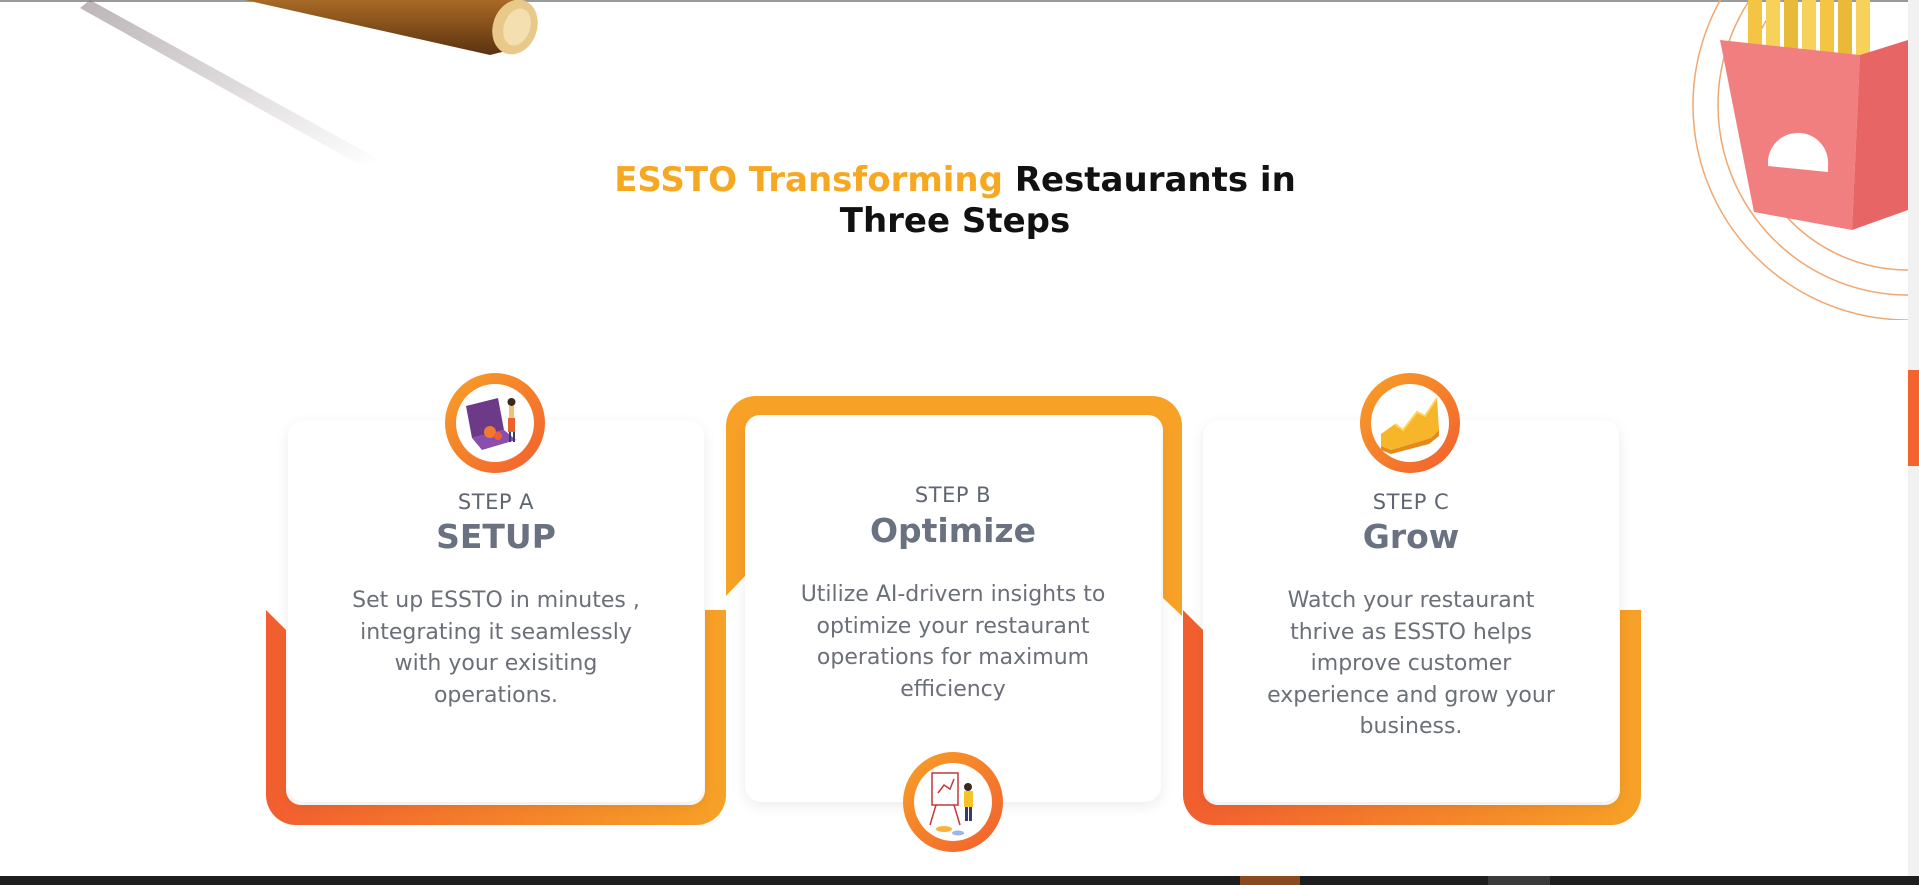 The width and height of the screenshot is (1919, 885). I want to click on step-a-icon-ring, so click(495, 423).